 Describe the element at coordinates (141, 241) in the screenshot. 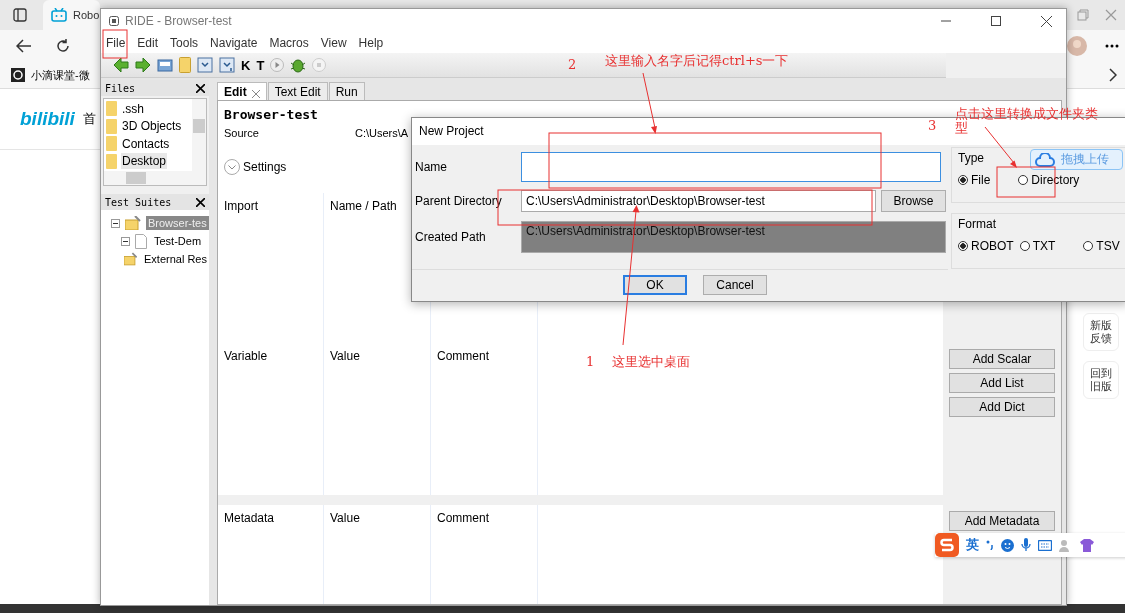

I see `file-icon` at that location.